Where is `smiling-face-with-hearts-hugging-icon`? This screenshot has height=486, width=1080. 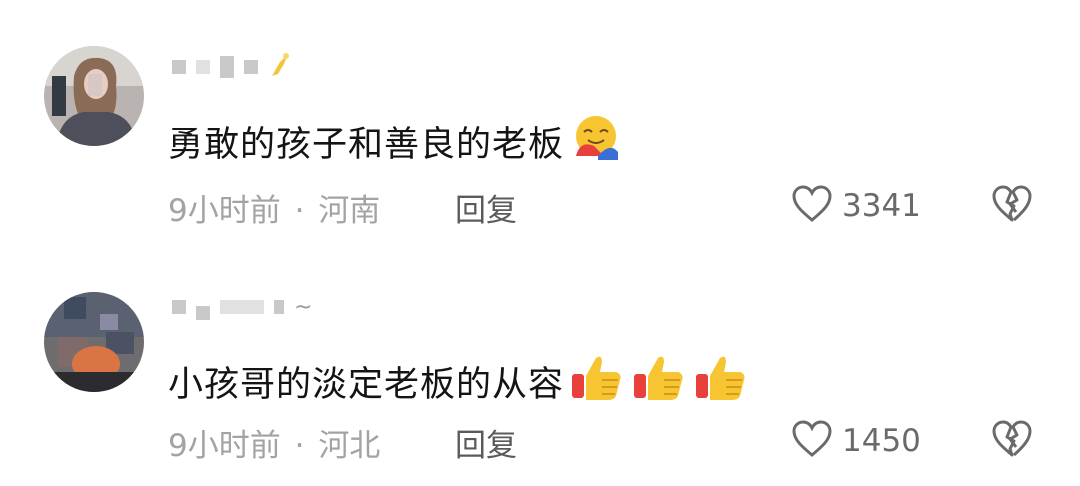
smiling-face-with-hearts-hugging-icon is located at coordinates (596, 141).